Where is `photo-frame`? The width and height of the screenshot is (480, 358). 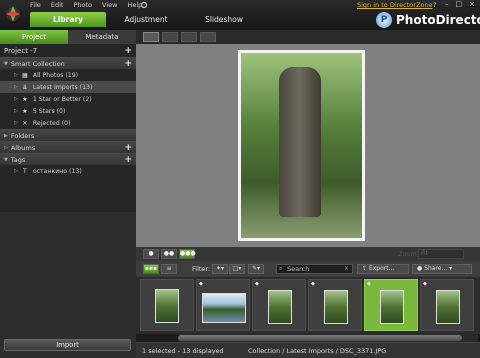
photo-frame is located at coordinates (301, 145).